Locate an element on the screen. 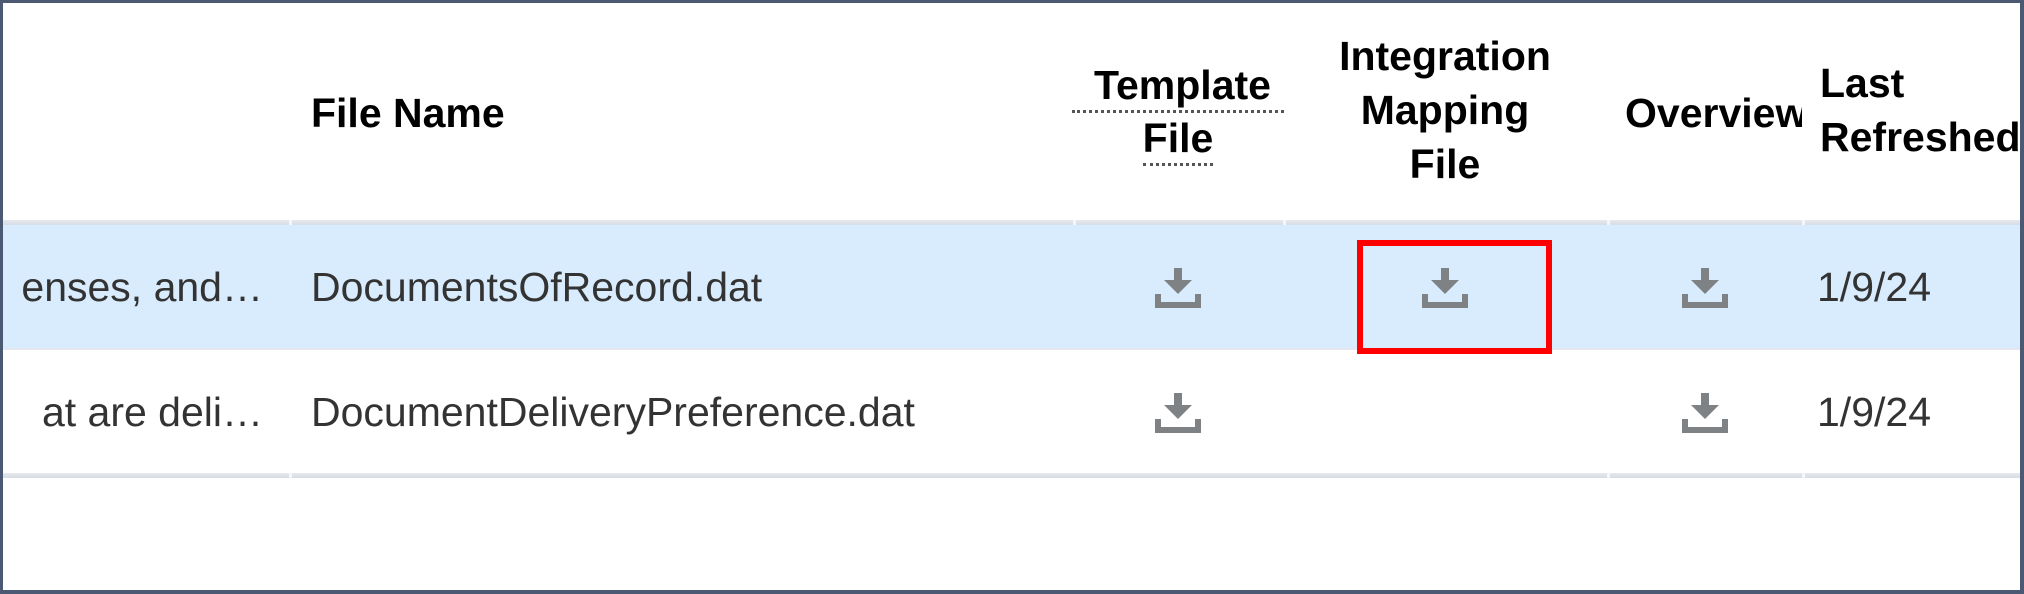 The height and width of the screenshot is (594, 2024). column-header-integration-mapping-file: Integration Mapping File is located at coordinates (1445, 114).